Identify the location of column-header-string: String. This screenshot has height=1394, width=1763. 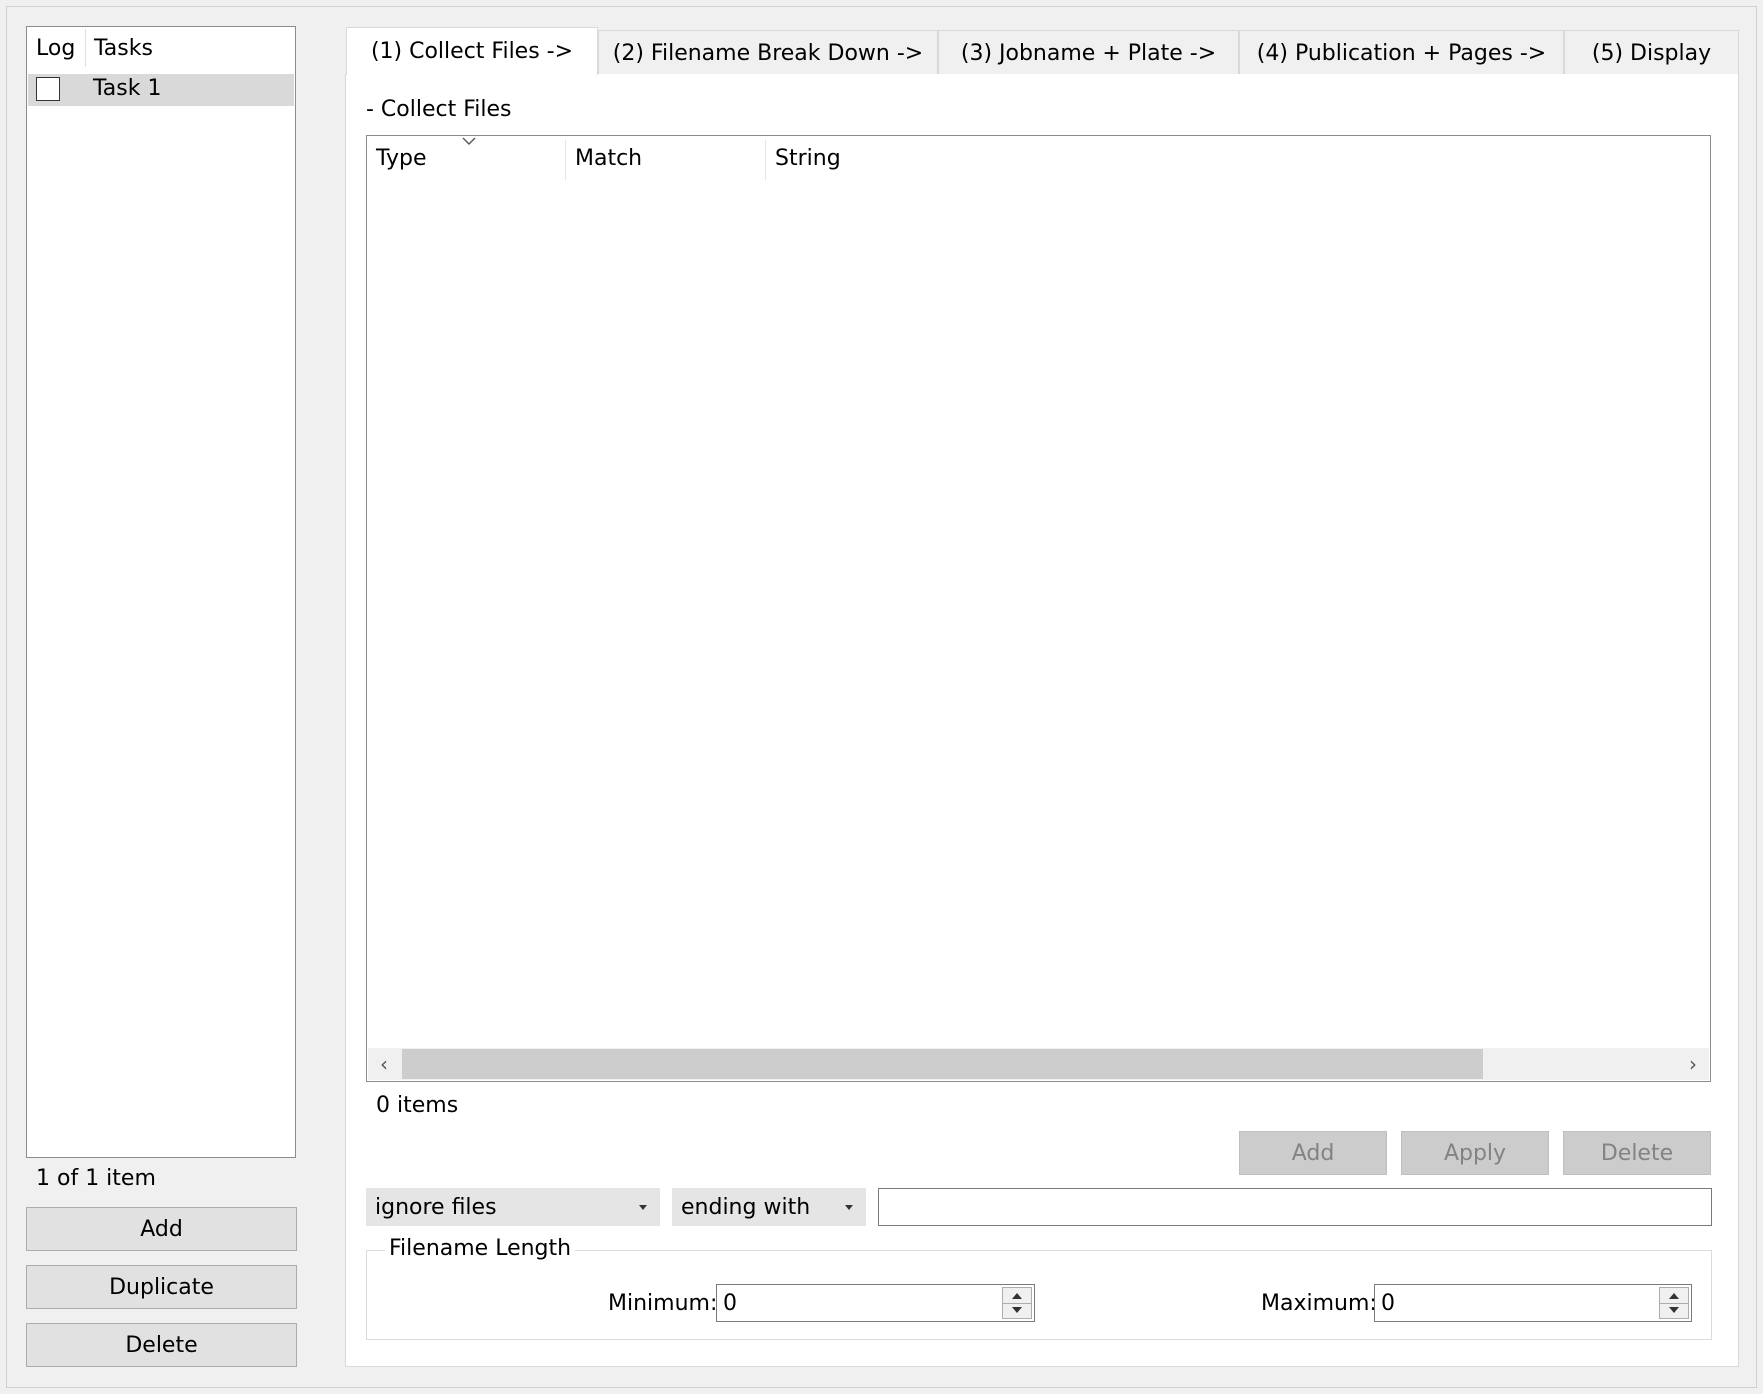
(808, 158).